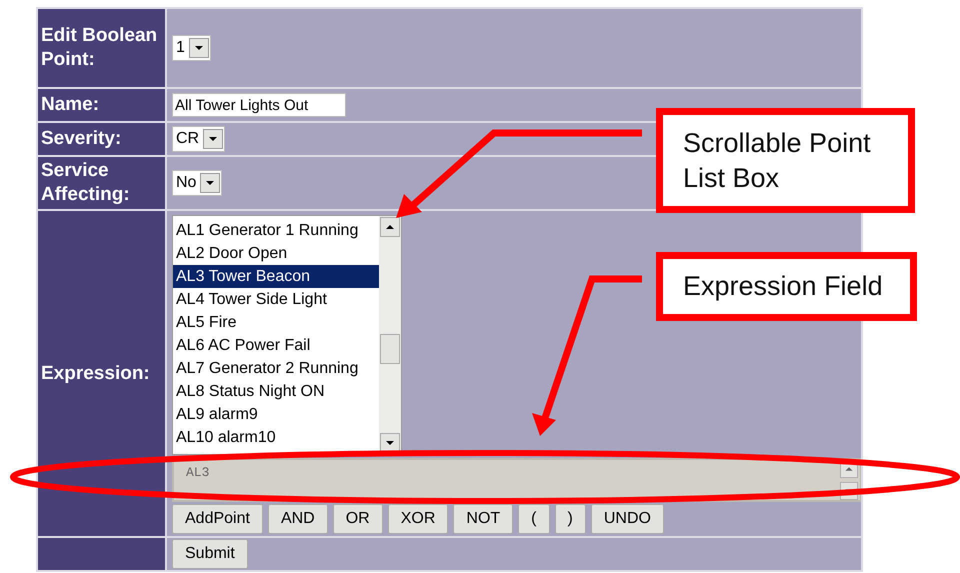  What do you see at coordinates (276, 253) in the screenshot?
I see `list-item: AL2 Door Open` at bounding box center [276, 253].